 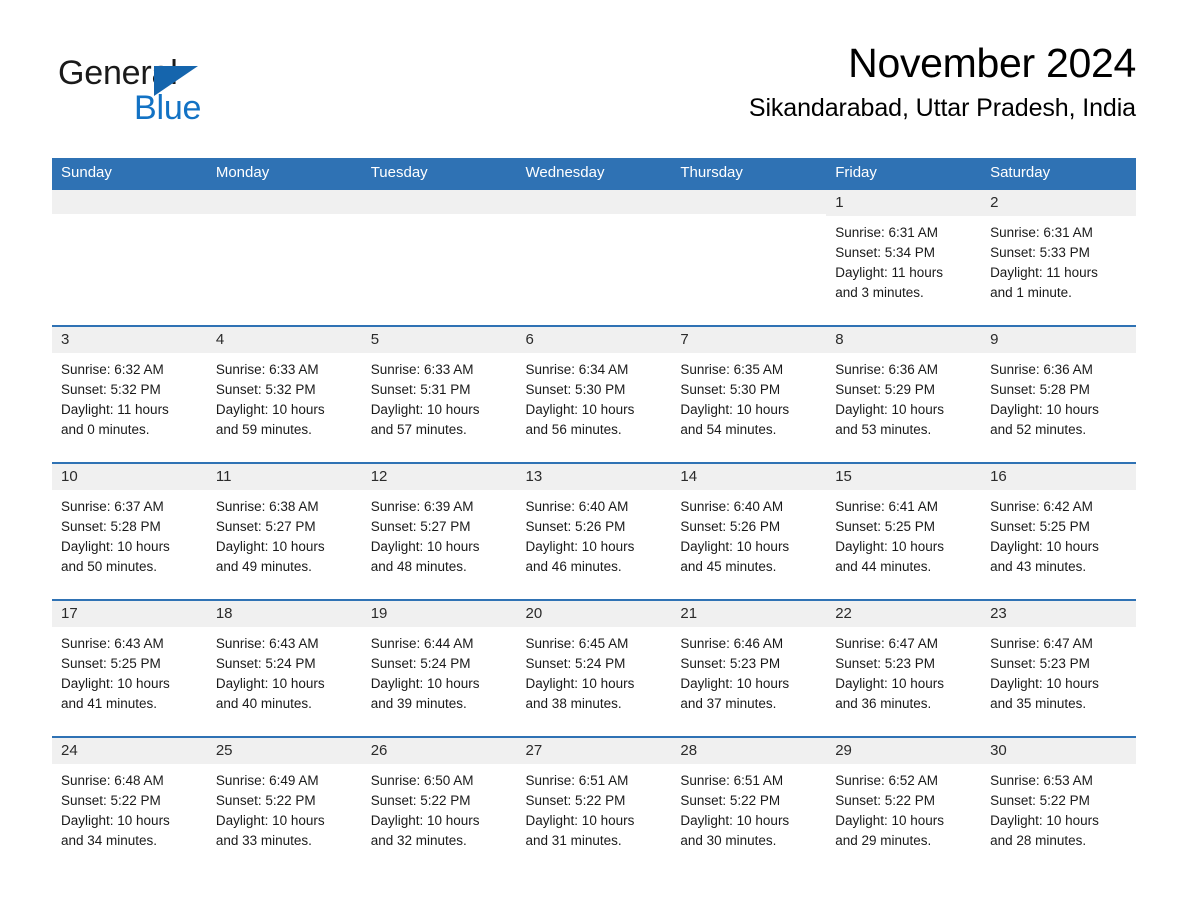 I want to click on sunrise-text: Sunrise: 6:48 AM, so click(x=112, y=780).